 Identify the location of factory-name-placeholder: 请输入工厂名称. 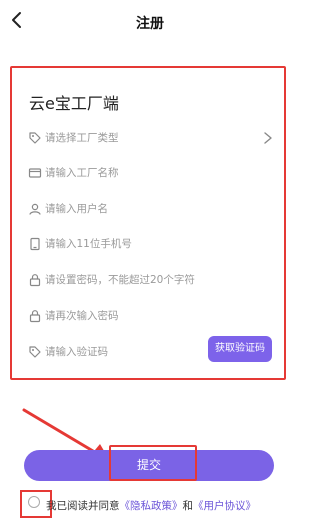
(82, 173).